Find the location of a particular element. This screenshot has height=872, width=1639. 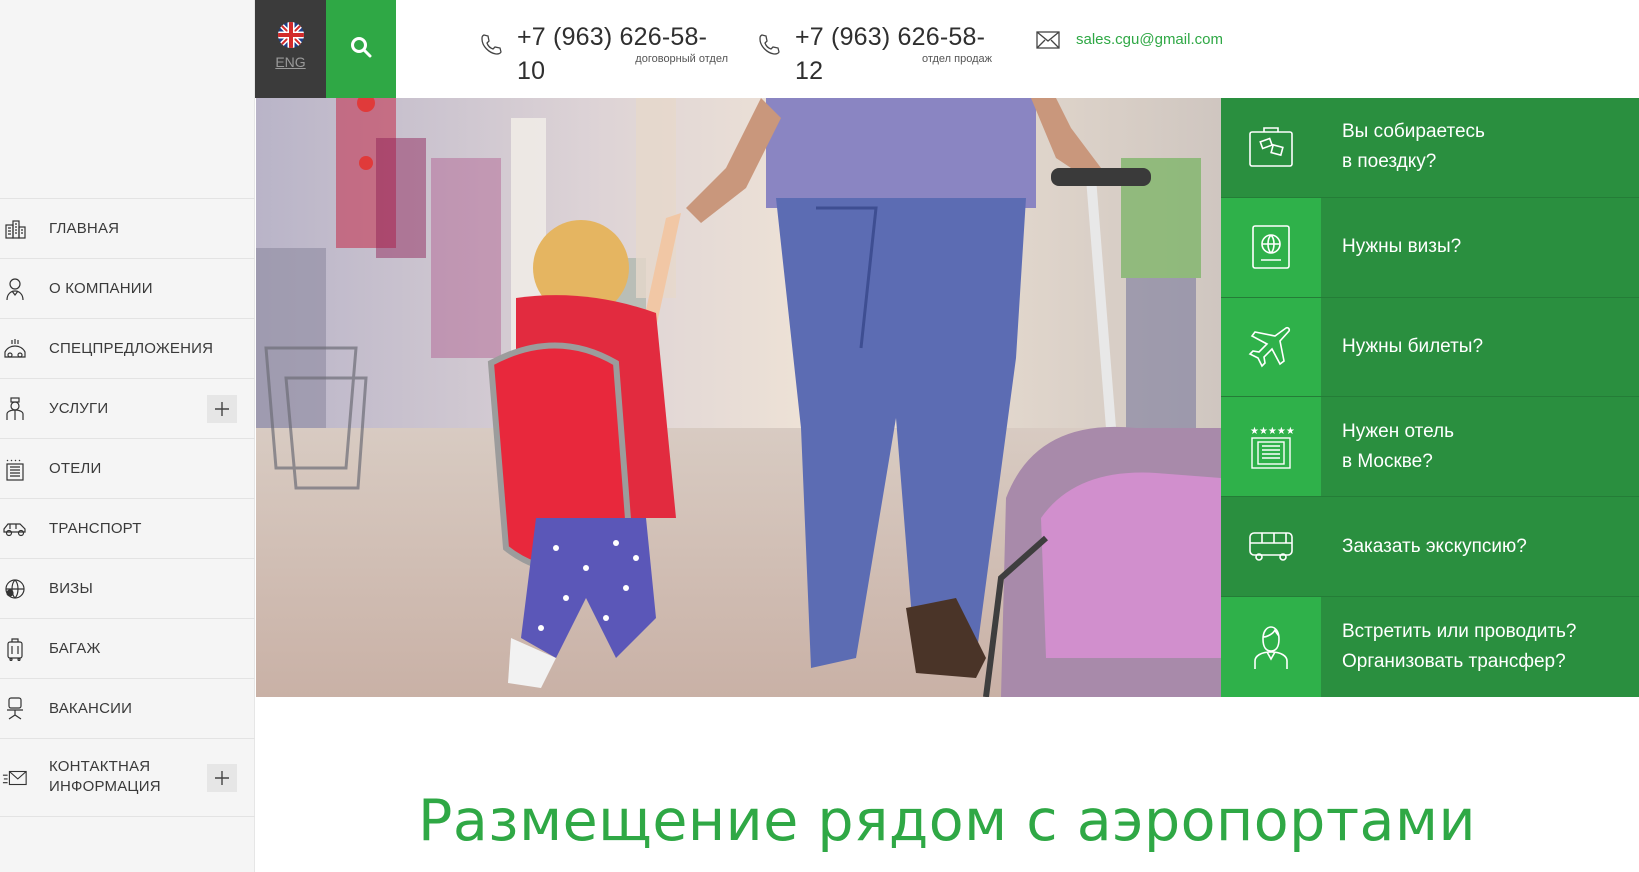

sidebar-item-about: О КОМПАНИИ is located at coordinates (127, 289).